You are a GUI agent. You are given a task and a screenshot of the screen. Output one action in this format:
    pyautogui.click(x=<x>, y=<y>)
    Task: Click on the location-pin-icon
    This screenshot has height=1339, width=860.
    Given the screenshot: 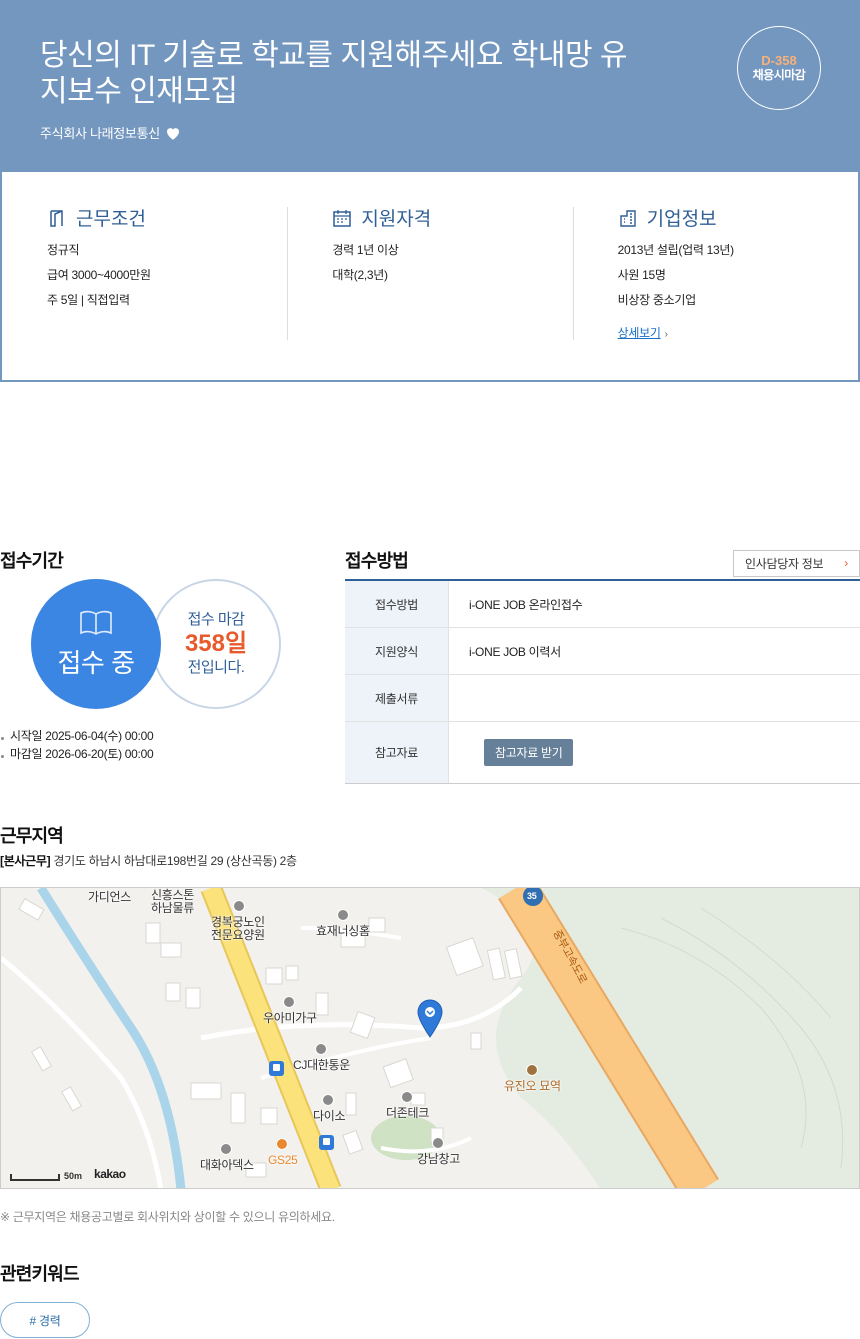 What is the action you would take?
    pyautogui.click(x=430, y=1018)
    